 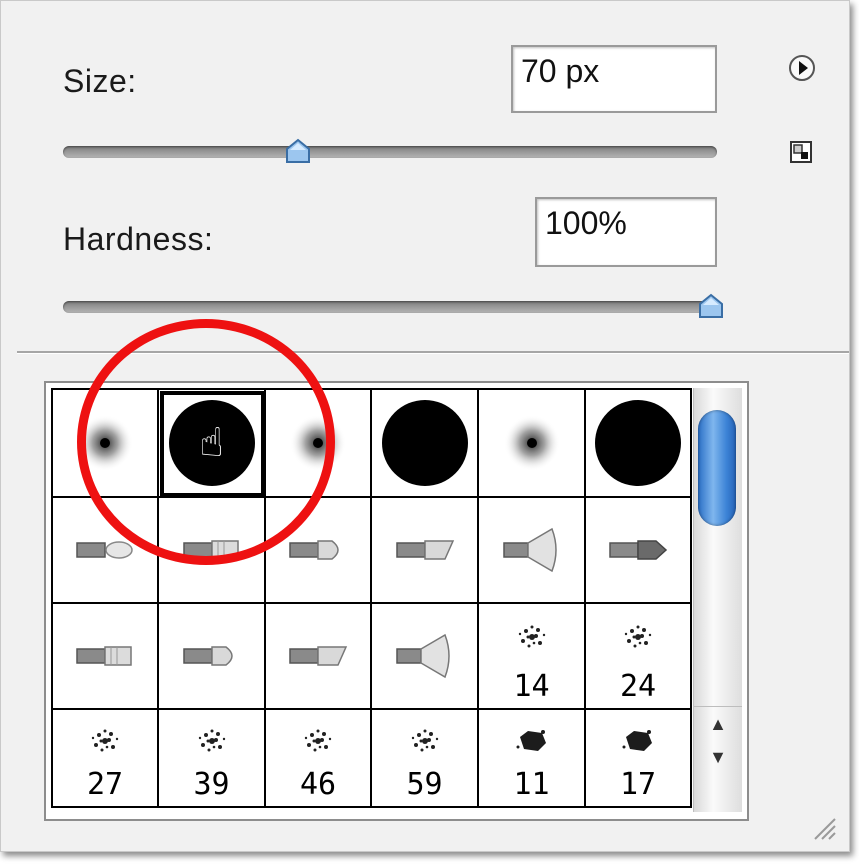 I want to click on size-slider-track, so click(x=390, y=152).